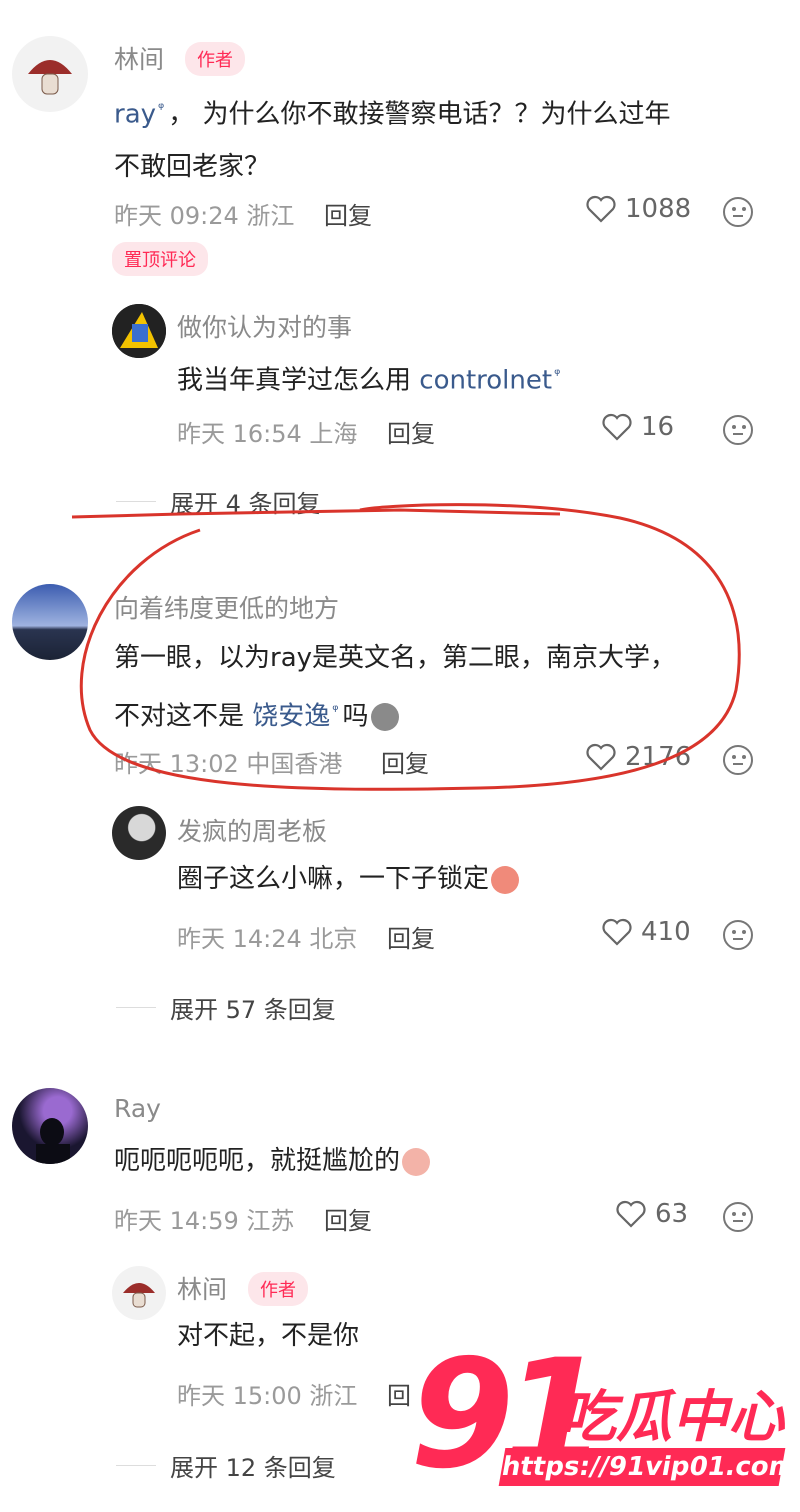 Image resolution: width=800 pixels, height=1512 pixels. I want to click on watermark-url: https://91vip01.com, so click(648, 1467).